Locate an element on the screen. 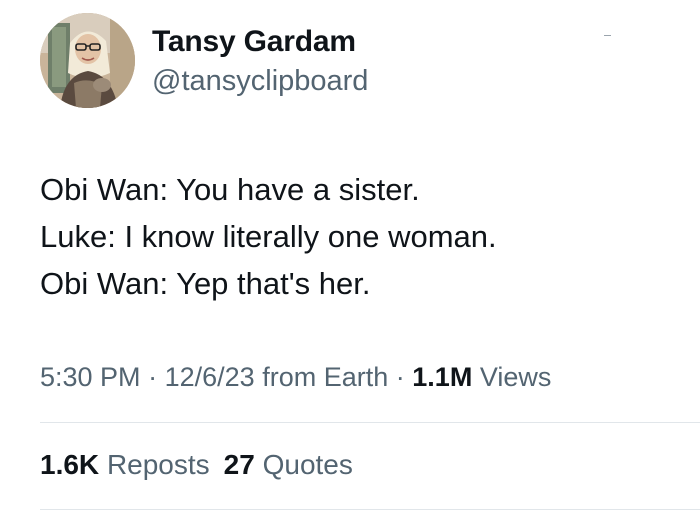  tweet-date: 12/6/23 is located at coordinates (210, 377).